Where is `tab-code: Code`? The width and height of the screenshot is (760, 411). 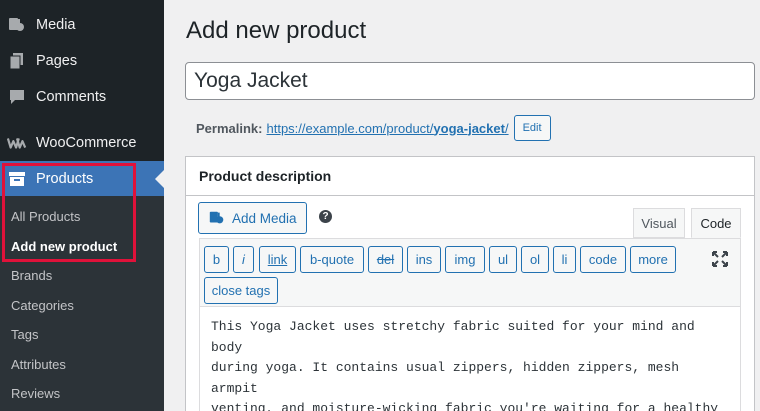 tab-code: Code is located at coordinates (716, 223).